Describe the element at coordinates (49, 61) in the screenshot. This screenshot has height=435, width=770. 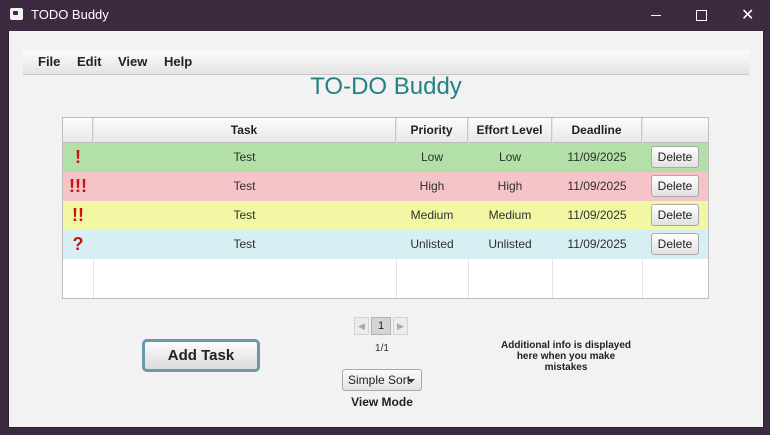
I see `menu-file: File` at that location.